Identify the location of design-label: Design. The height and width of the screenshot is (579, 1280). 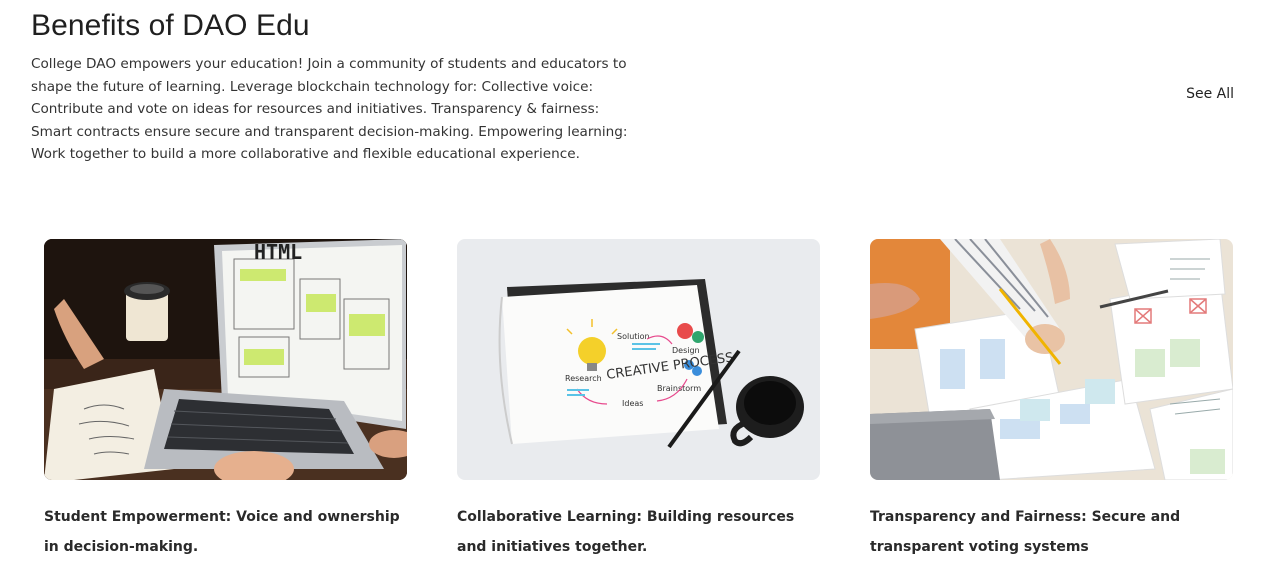
(686, 350).